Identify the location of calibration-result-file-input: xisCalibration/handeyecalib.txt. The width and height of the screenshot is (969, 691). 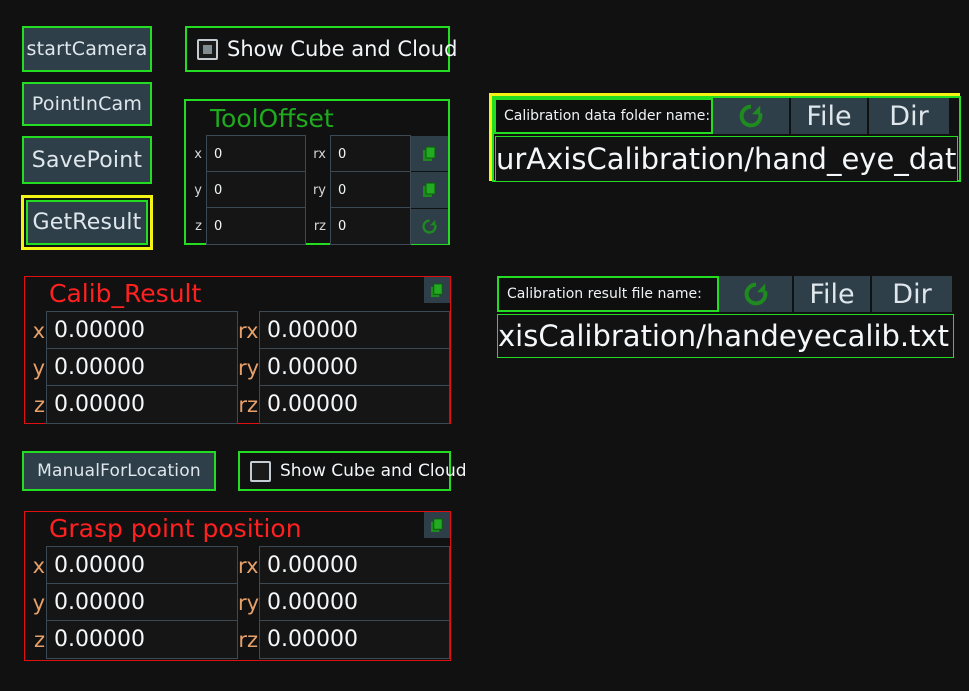
(725, 336).